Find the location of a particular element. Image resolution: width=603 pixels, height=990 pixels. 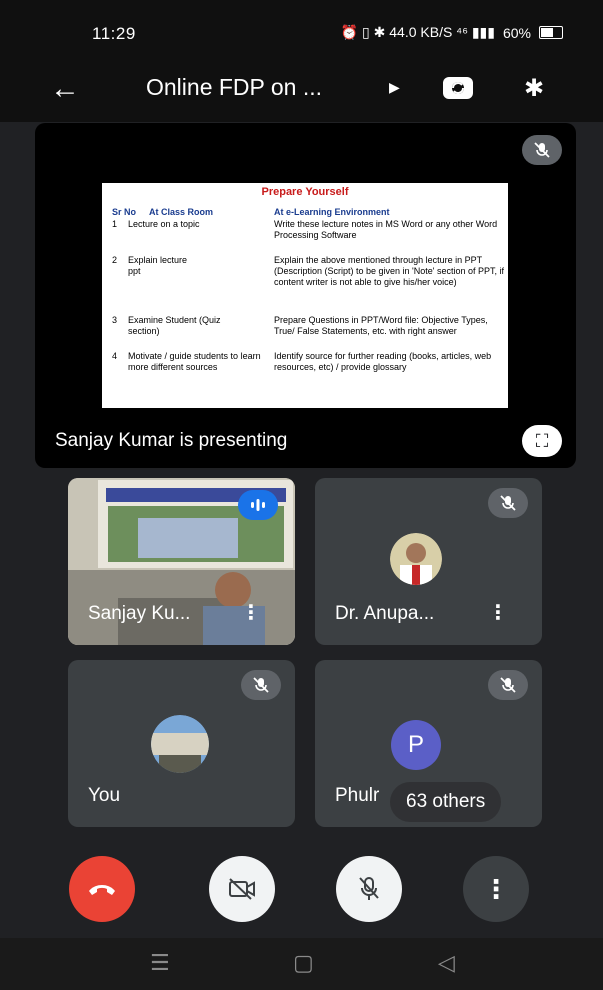

end-call-button is located at coordinates (102, 889).